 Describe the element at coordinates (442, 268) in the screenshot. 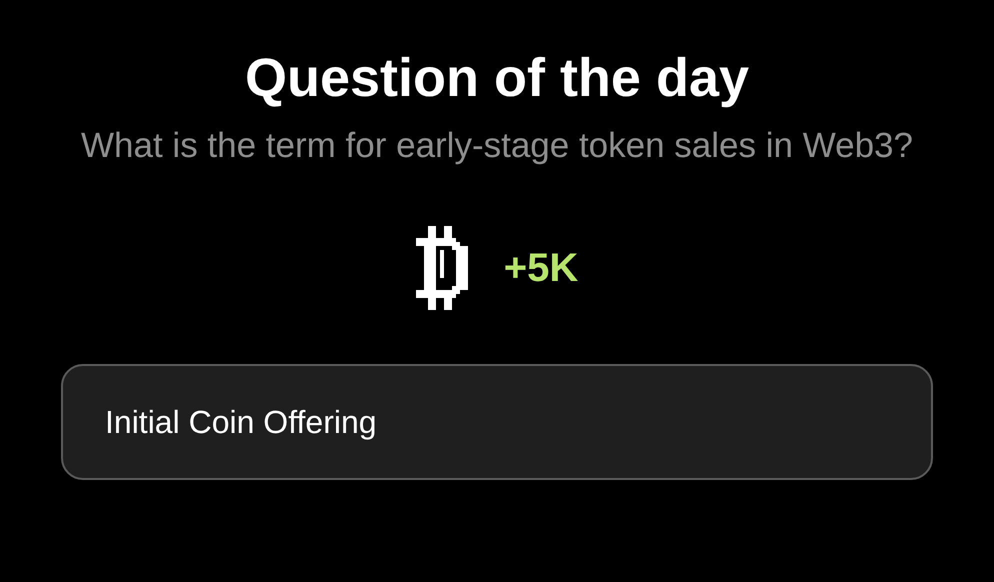

I see `pixel-coin-icon` at that location.